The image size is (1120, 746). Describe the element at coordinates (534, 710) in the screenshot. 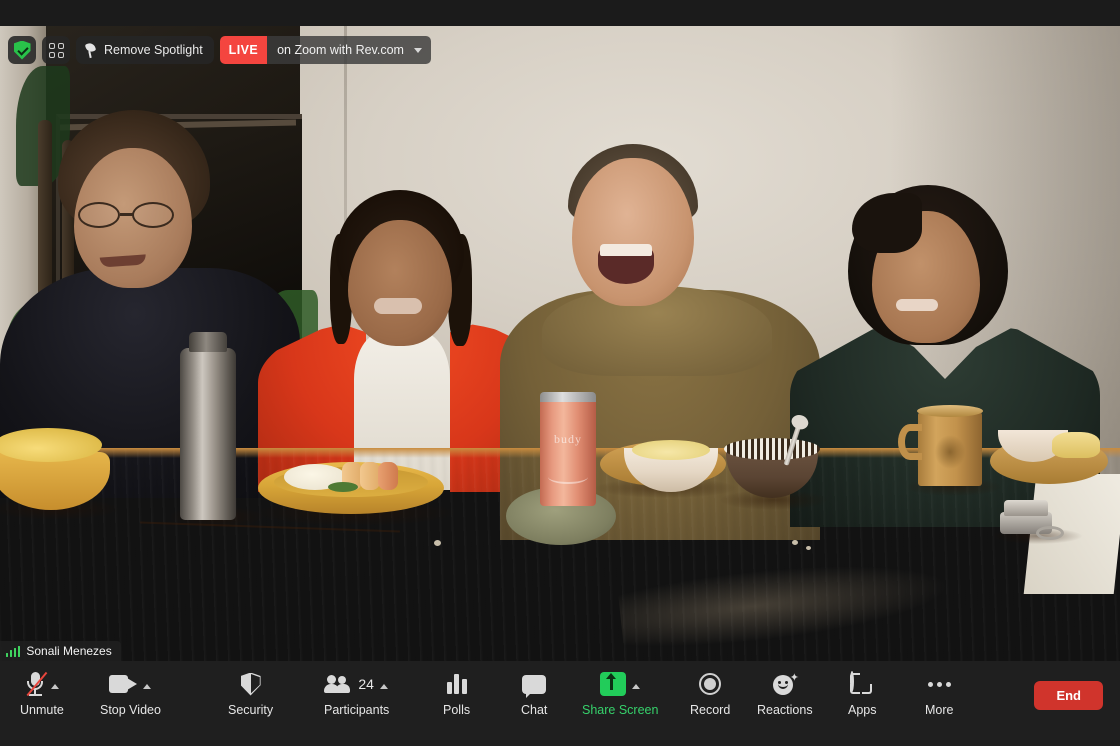

I see `chat-label: Chat` at that location.